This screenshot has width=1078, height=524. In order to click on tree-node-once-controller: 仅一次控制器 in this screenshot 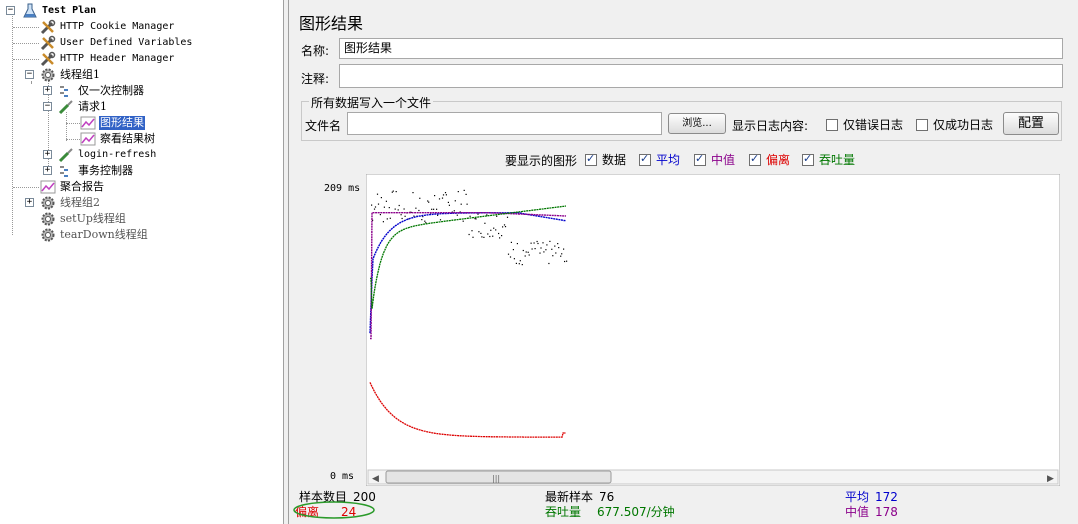, I will do `click(101, 91)`.